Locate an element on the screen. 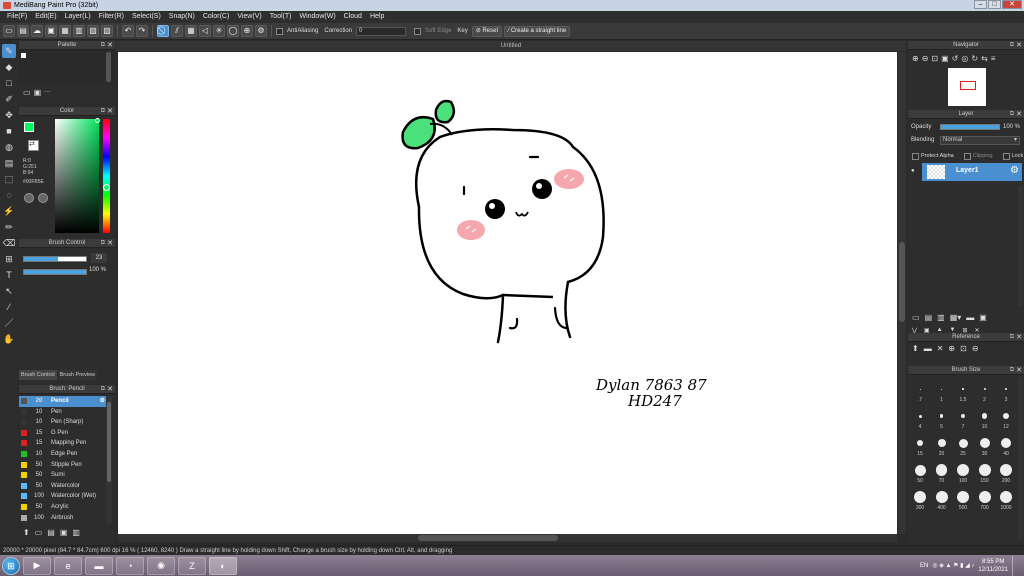 Image resolution: width=1024 pixels, height=576 pixels. magic-wand-icon: ⚡ is located at coordinates (9, 211).